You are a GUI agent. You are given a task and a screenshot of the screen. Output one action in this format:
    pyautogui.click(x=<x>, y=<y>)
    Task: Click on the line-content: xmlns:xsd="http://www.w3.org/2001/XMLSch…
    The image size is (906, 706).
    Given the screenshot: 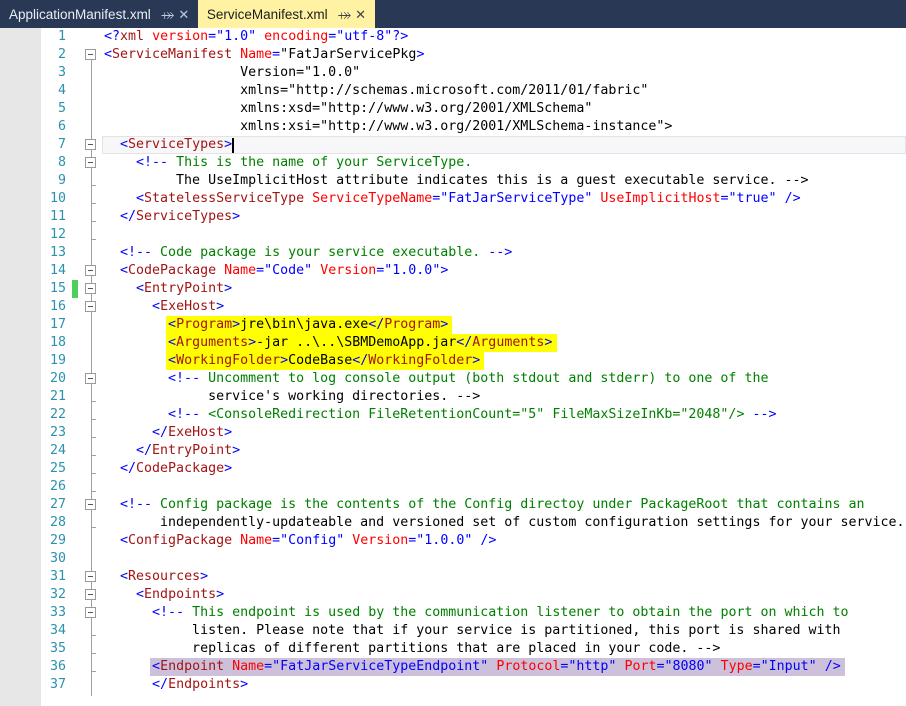 What is the action you would take?
    pyautogui.click(x=348, y=109)
    